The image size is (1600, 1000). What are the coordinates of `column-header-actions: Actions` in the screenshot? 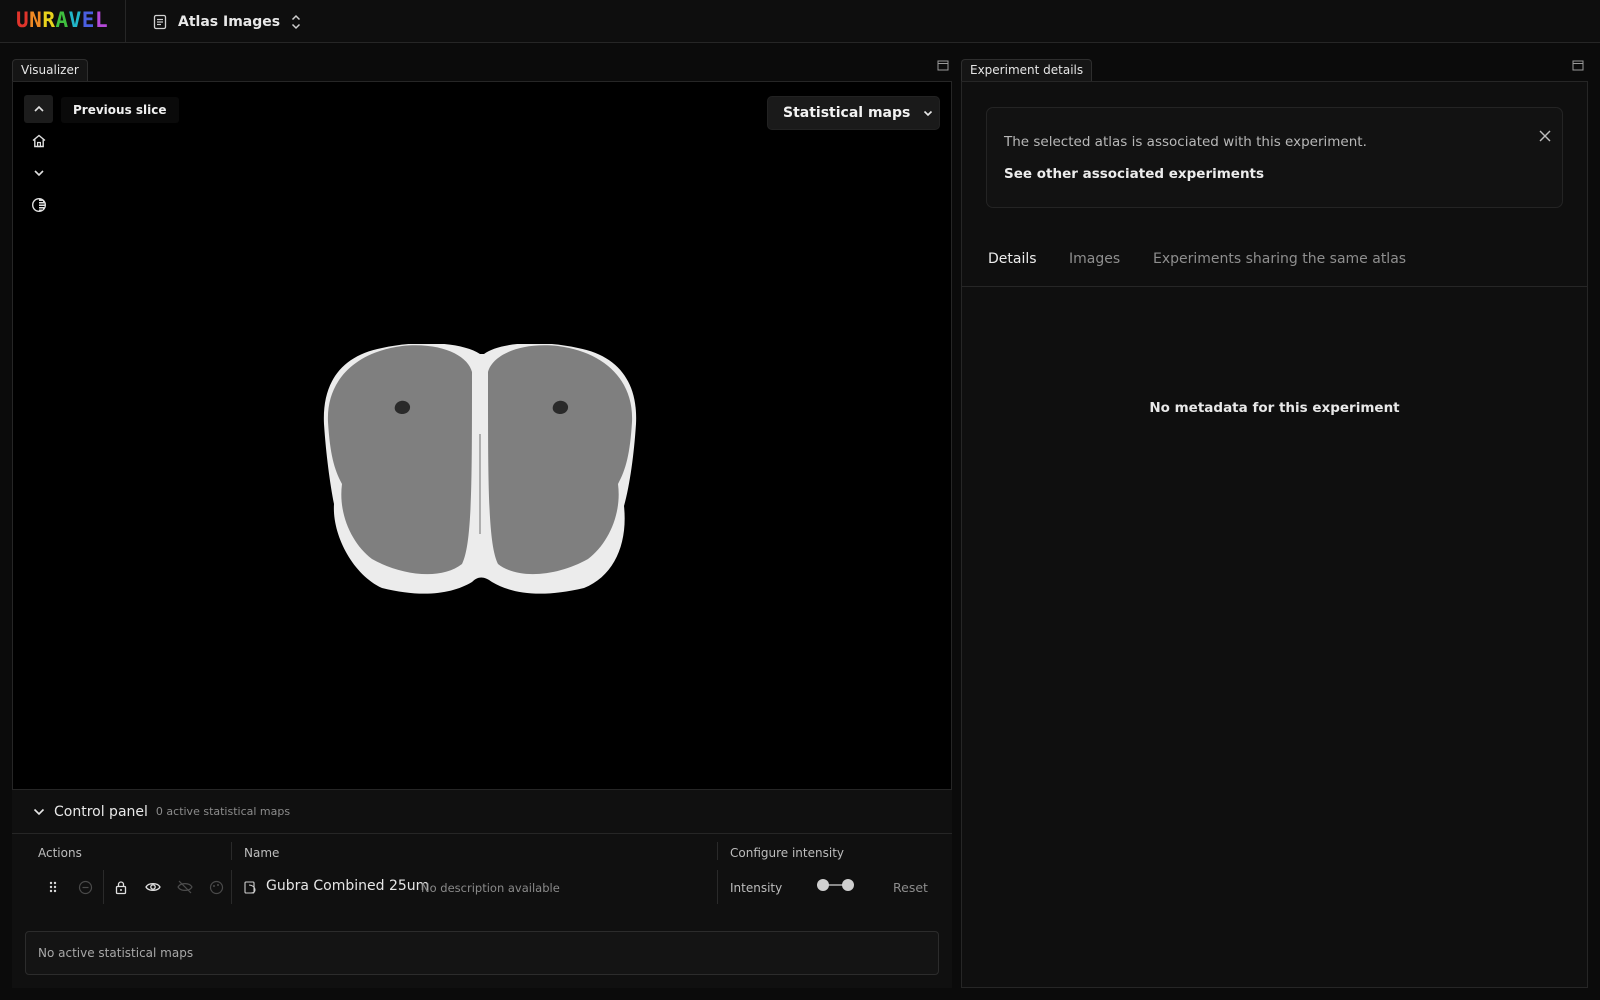 It's located at (60, 853).